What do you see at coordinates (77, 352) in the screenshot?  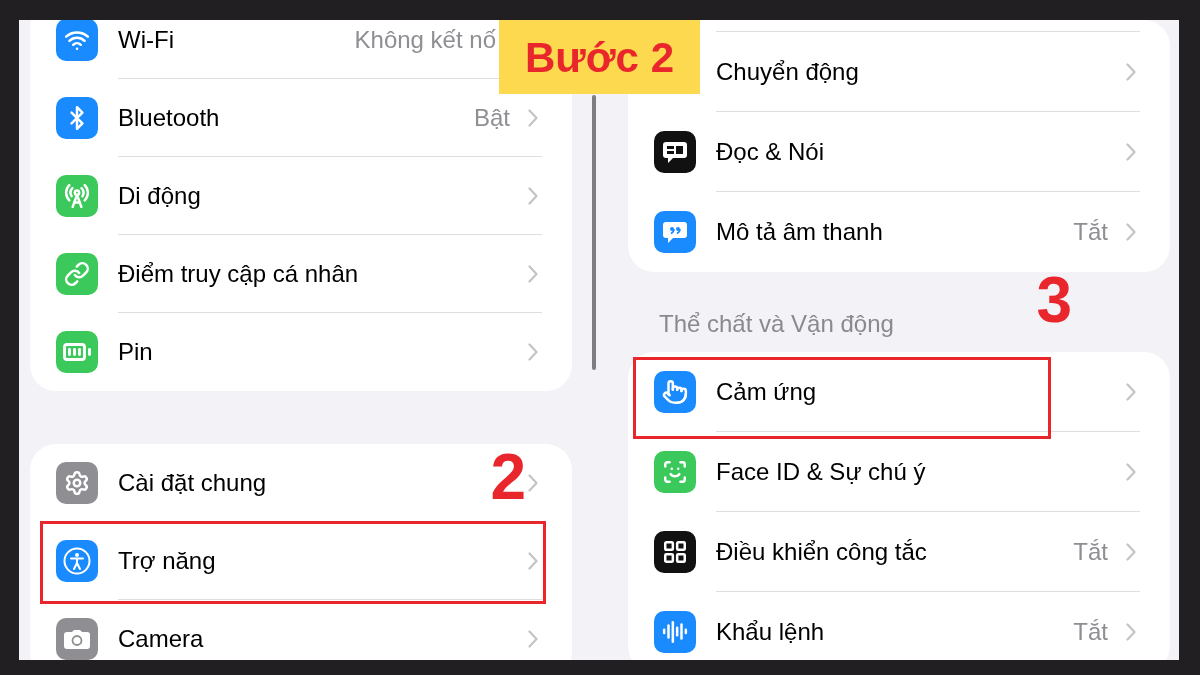 I see `battery-icon` at bounding box center [77, 352].